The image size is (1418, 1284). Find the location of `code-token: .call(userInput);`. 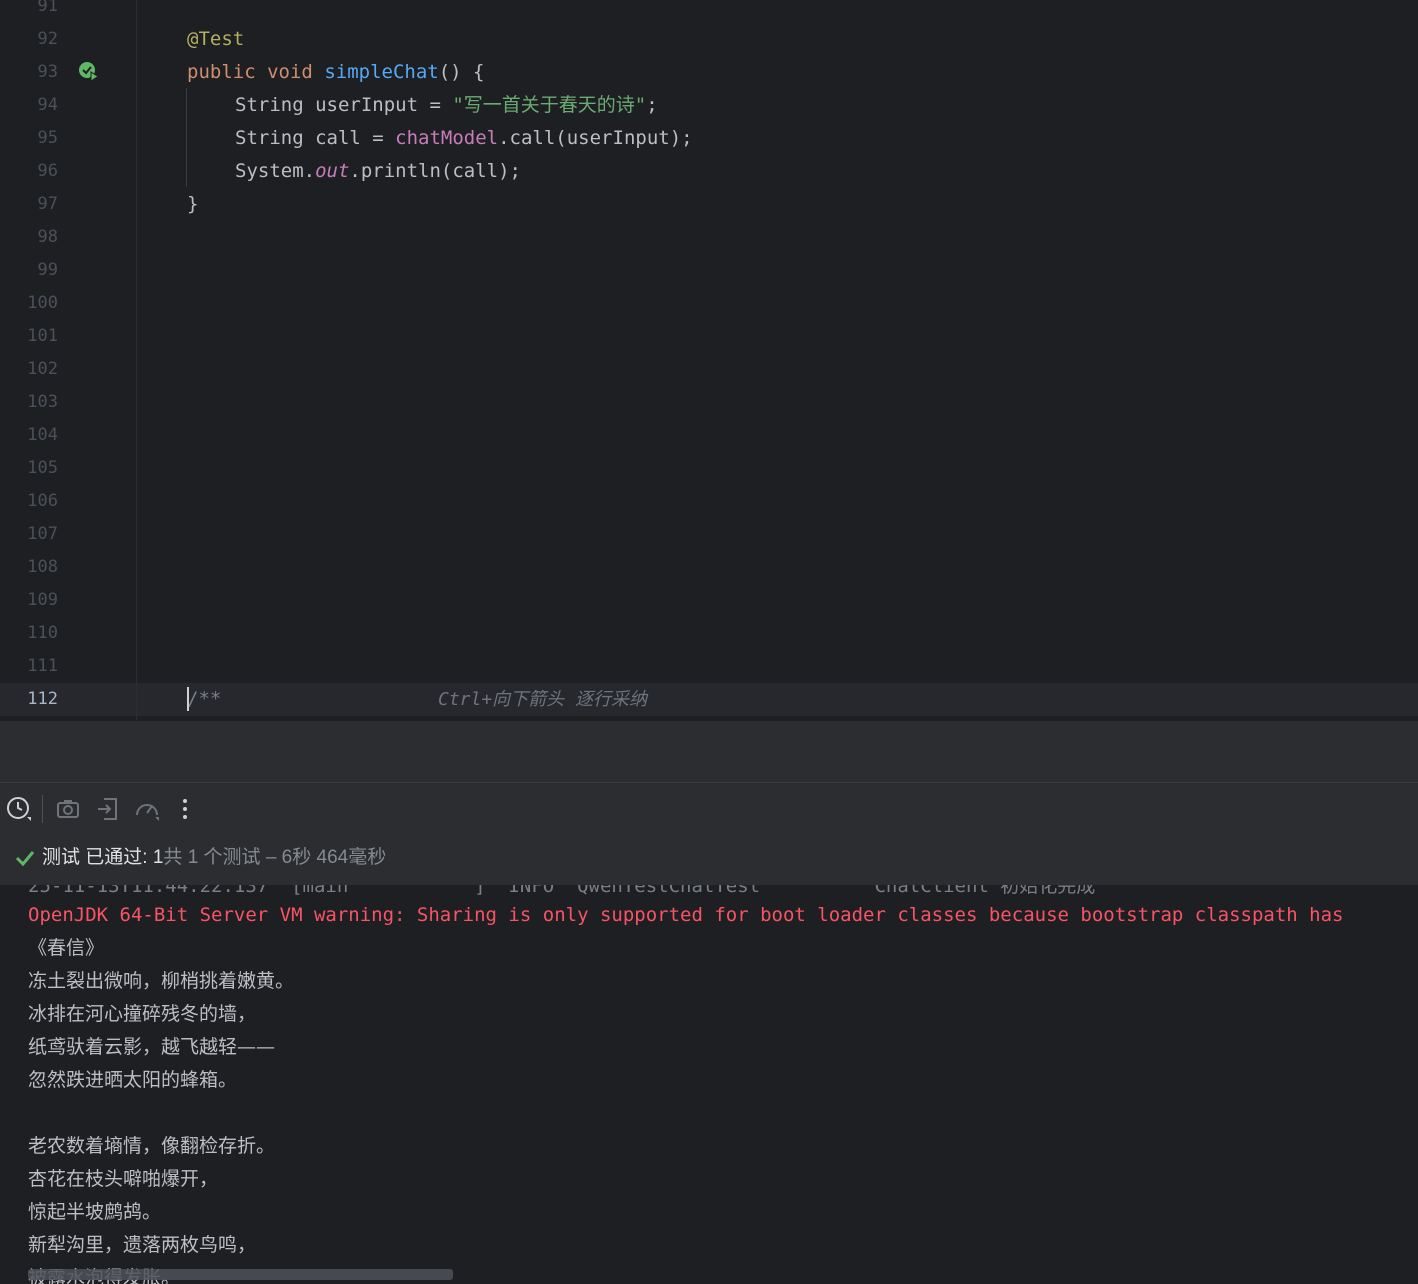

code-token: .call(userInput); is located at coordinates (595, 138).